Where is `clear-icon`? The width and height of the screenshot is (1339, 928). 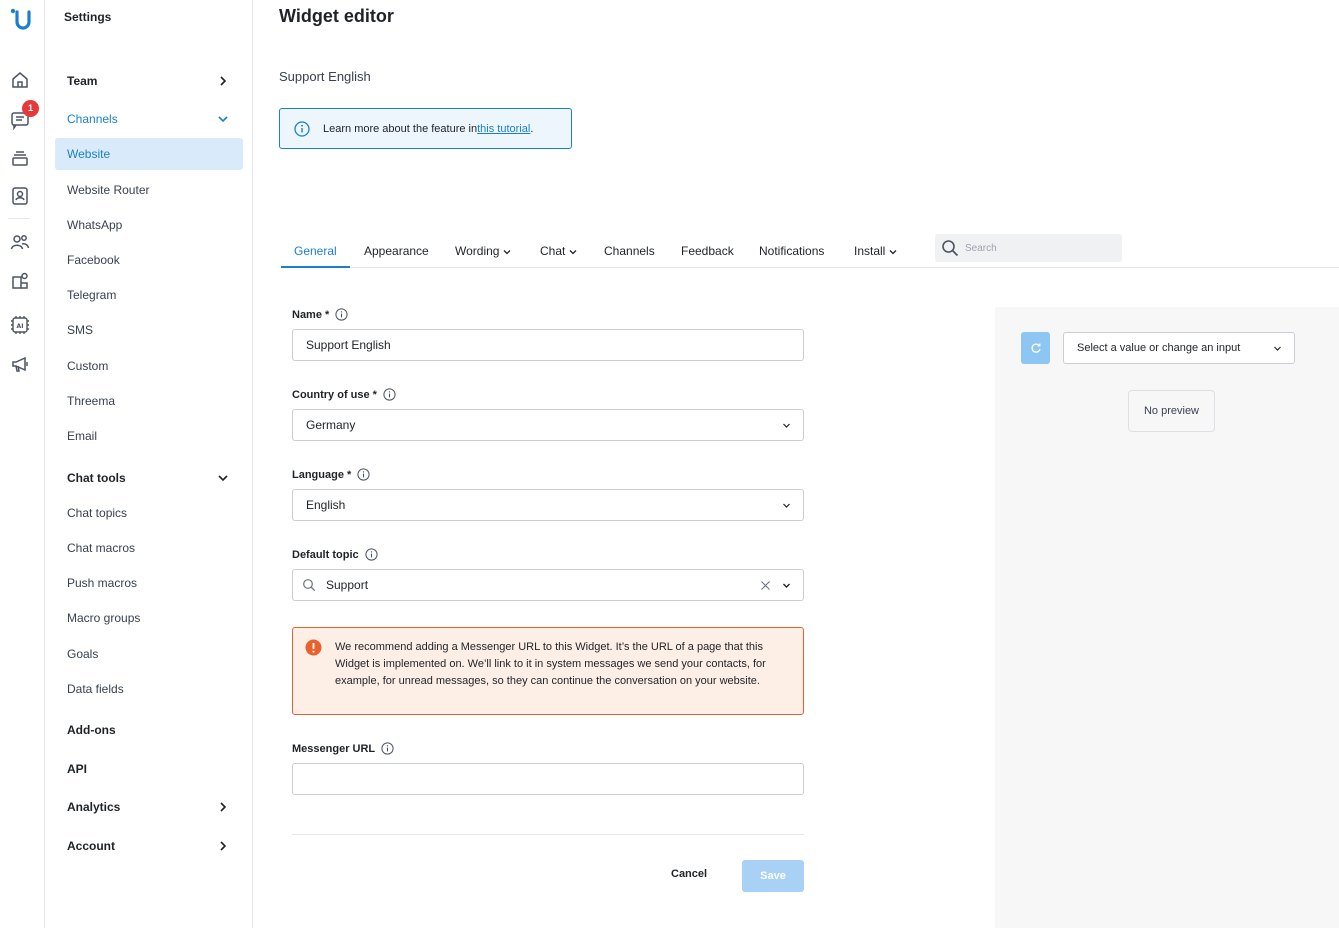
clear-icon is located at coordinates (765, 585).